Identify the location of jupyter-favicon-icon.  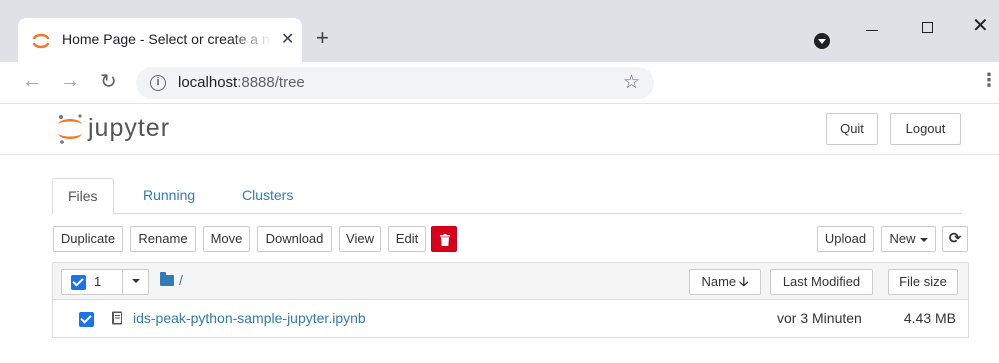
(41, 41).